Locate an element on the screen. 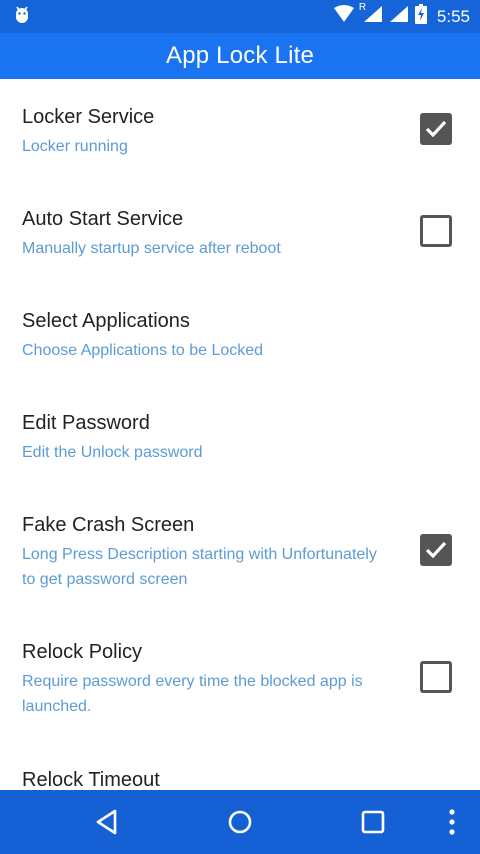 Image resolution: width=480 pixels, height=854 pixels. app-bar: App Lock Lite is located at coordinates (240, 56).